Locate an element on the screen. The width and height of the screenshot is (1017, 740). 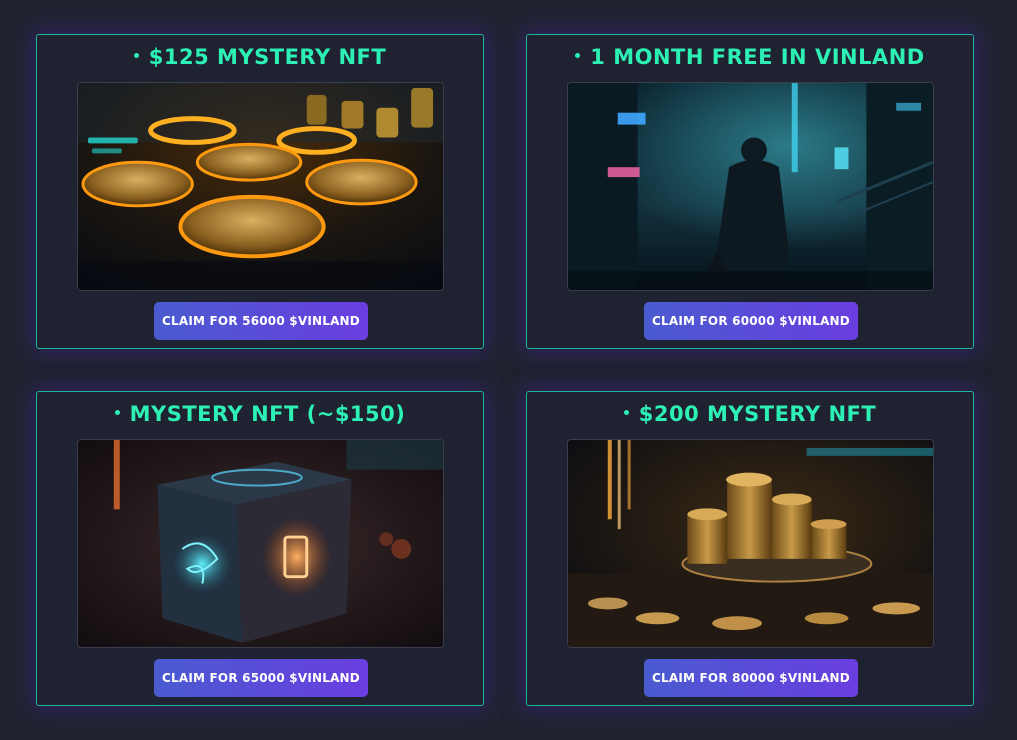
glowing-mystery-cube-illustration is located at coordinates (260, 543).